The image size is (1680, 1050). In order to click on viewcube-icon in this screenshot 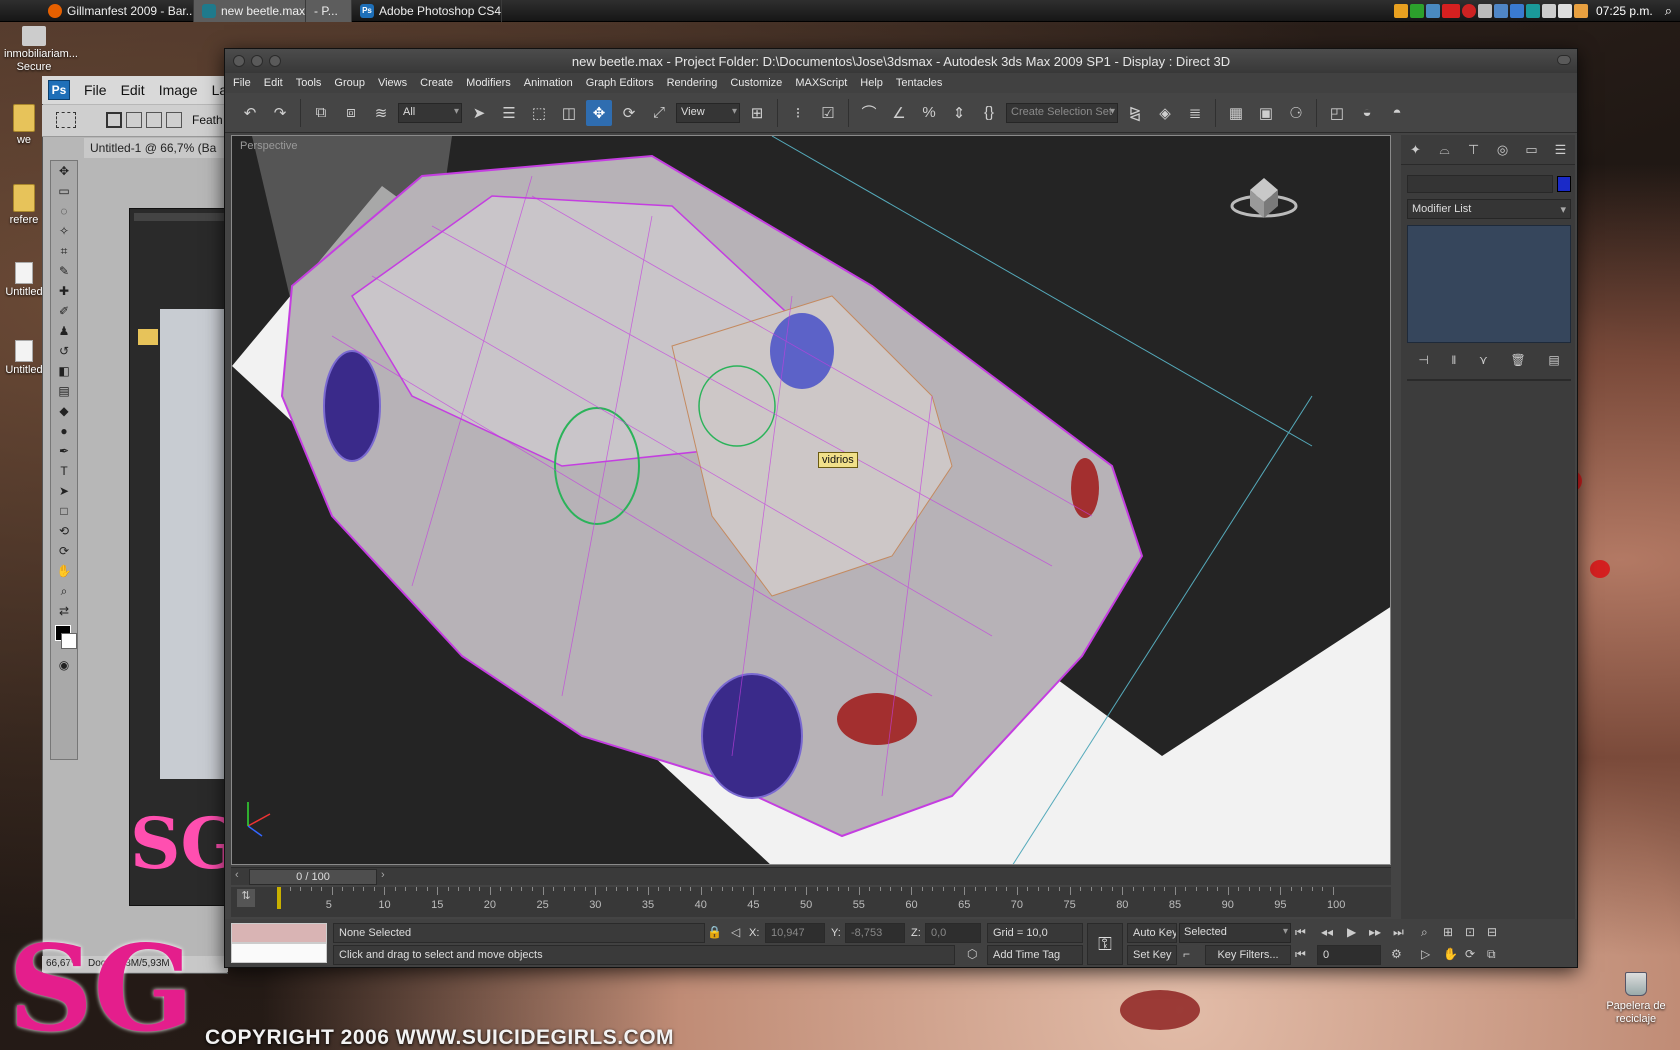, I will do `click(1264, 198)`.